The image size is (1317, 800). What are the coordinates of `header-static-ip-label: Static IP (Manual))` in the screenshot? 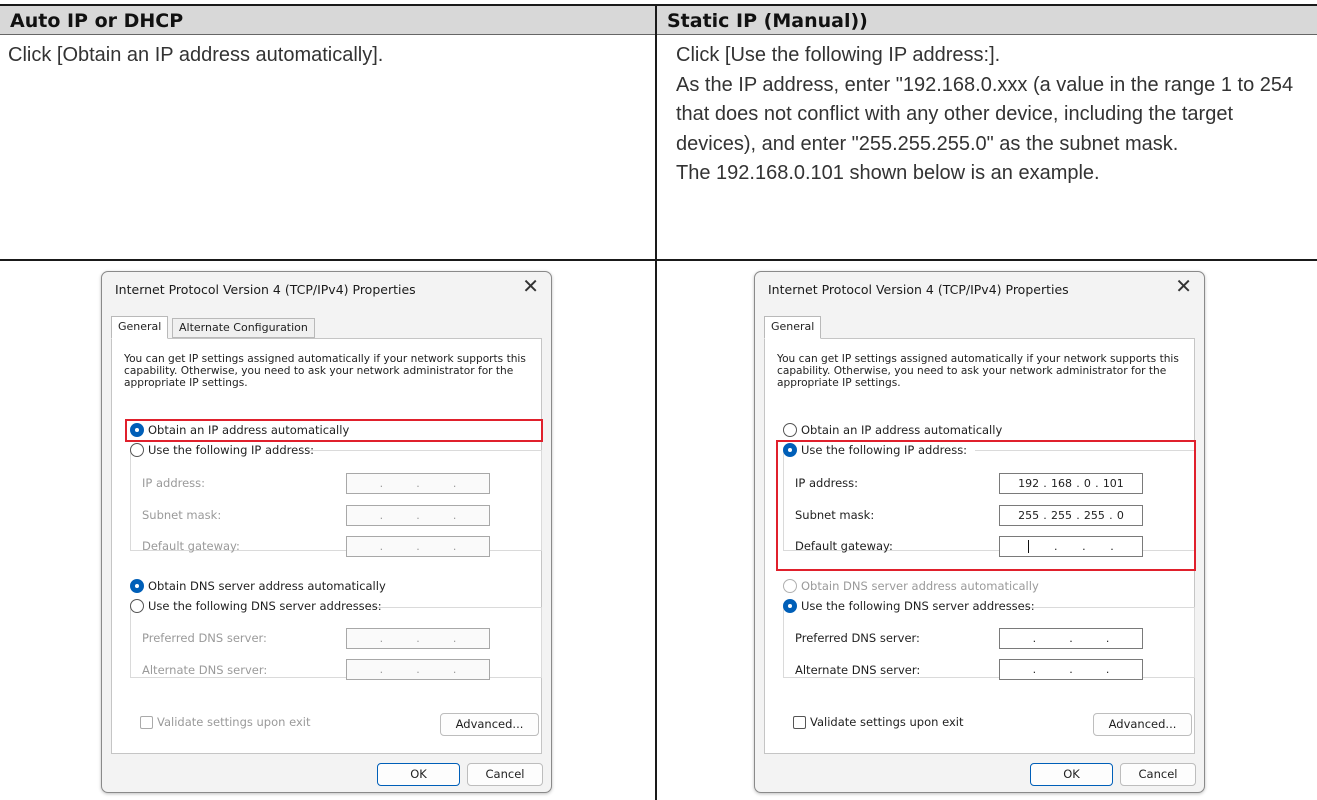 It's located at (767, 21).